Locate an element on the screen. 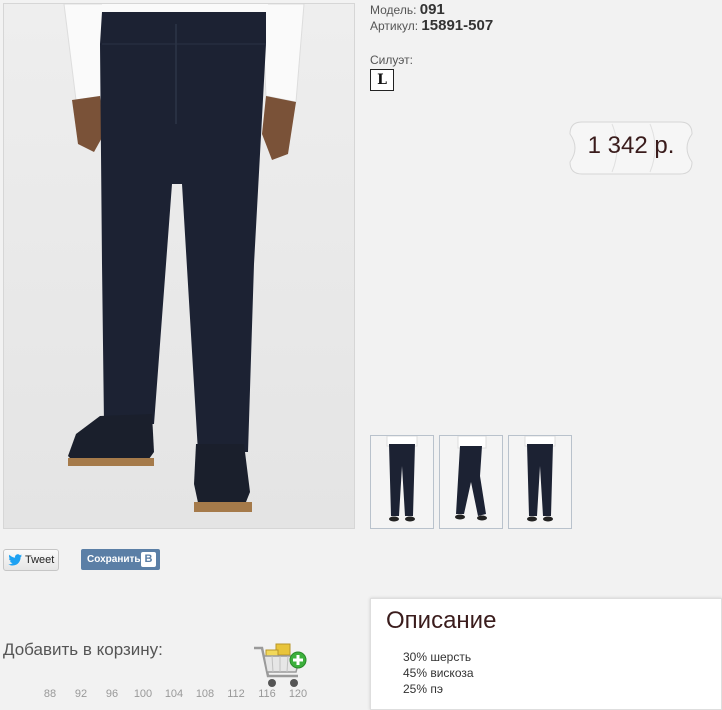 The height and width of the screenshot is (710, 722). silhouette-label: Силуэт: is located at coordinates (391, 60).